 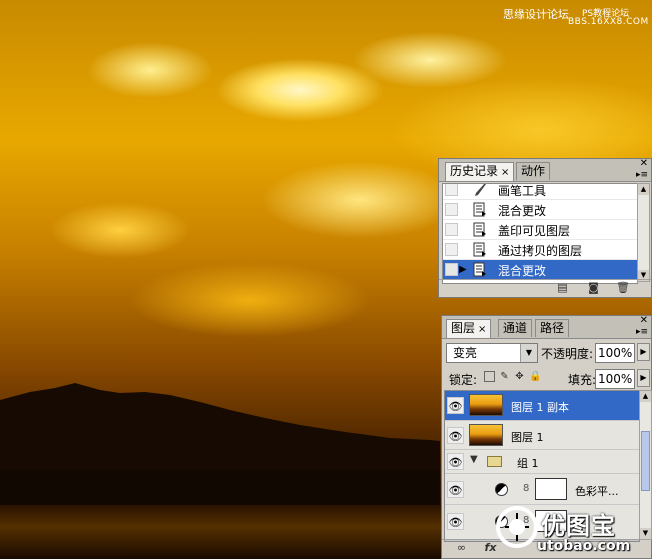 What do you see at coordinates (567, 354) in the screenshot?
I see `opacity-label: 不透明度:` at bounding box center [567, 354].